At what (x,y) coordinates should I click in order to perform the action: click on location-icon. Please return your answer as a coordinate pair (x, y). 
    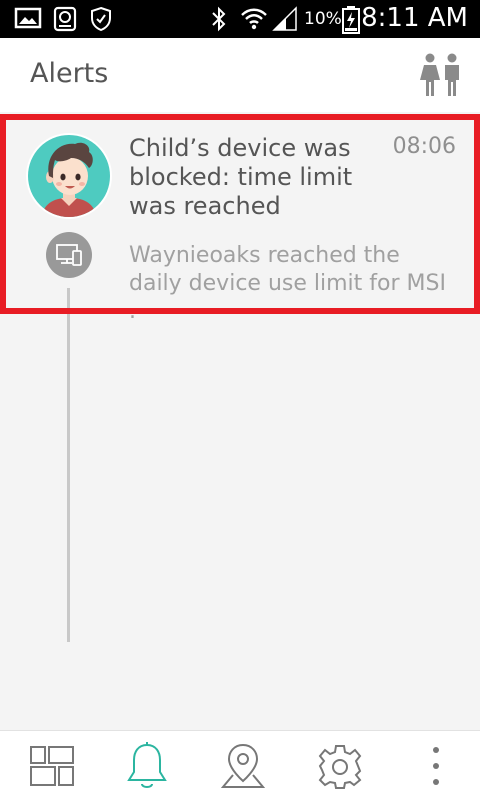
    Looking at the image, I should click on (243, 765).